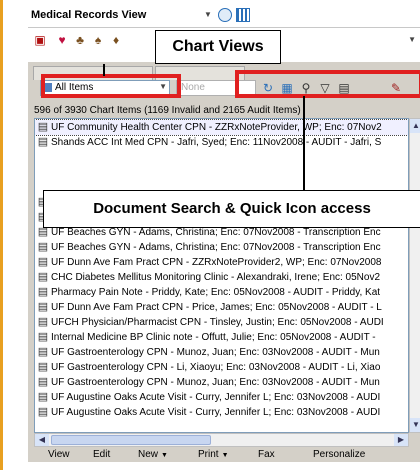 The height and width of the screenshot is (470, 420). What do you see at coordinates (231, 209) in the screenshot?
I see `callout-doc-search: Document Search & Quick Icon access` at bounding box center [231, 209].